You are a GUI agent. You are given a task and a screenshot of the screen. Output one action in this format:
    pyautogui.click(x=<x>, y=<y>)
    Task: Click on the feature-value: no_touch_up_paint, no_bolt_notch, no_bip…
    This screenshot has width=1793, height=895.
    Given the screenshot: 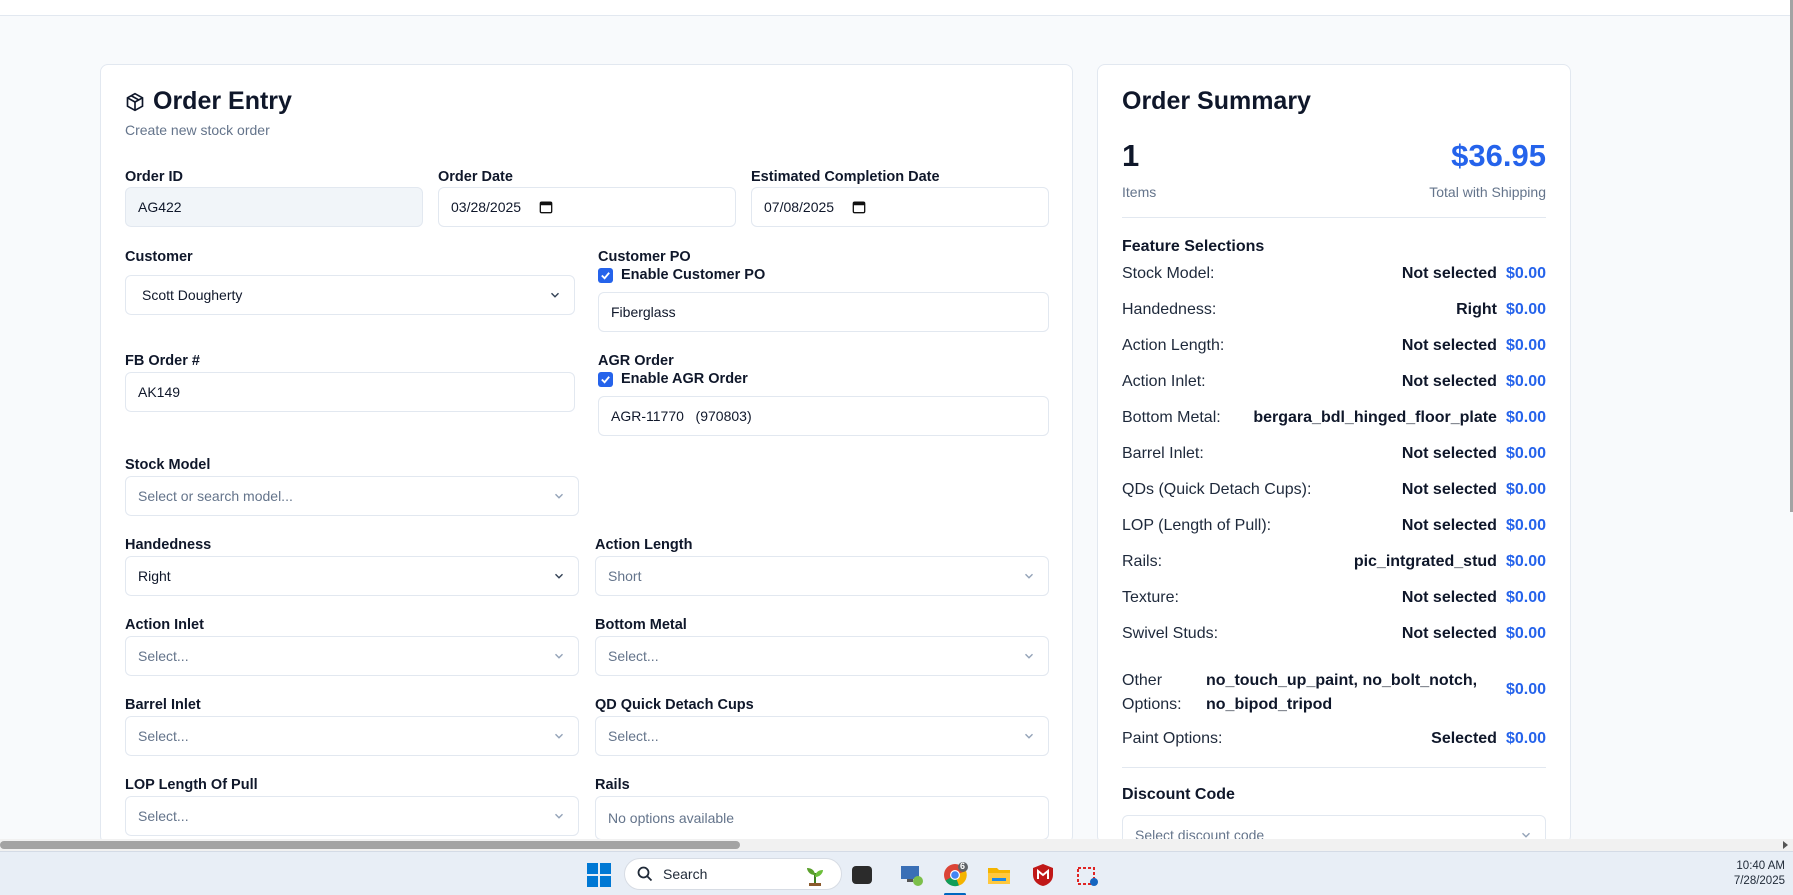 What is the action you would take?
    pyautogui.click(x=1342, y=692)
    